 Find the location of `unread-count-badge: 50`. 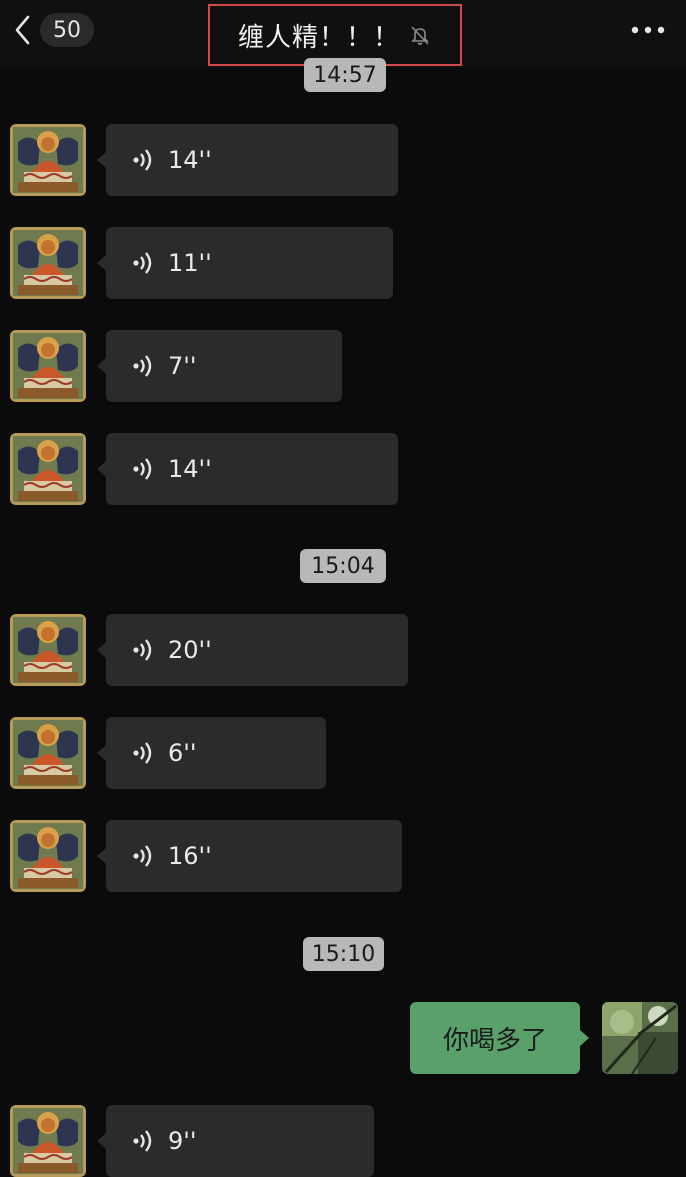

unread-count-badge: 50 is located at coordinates (67, 30).